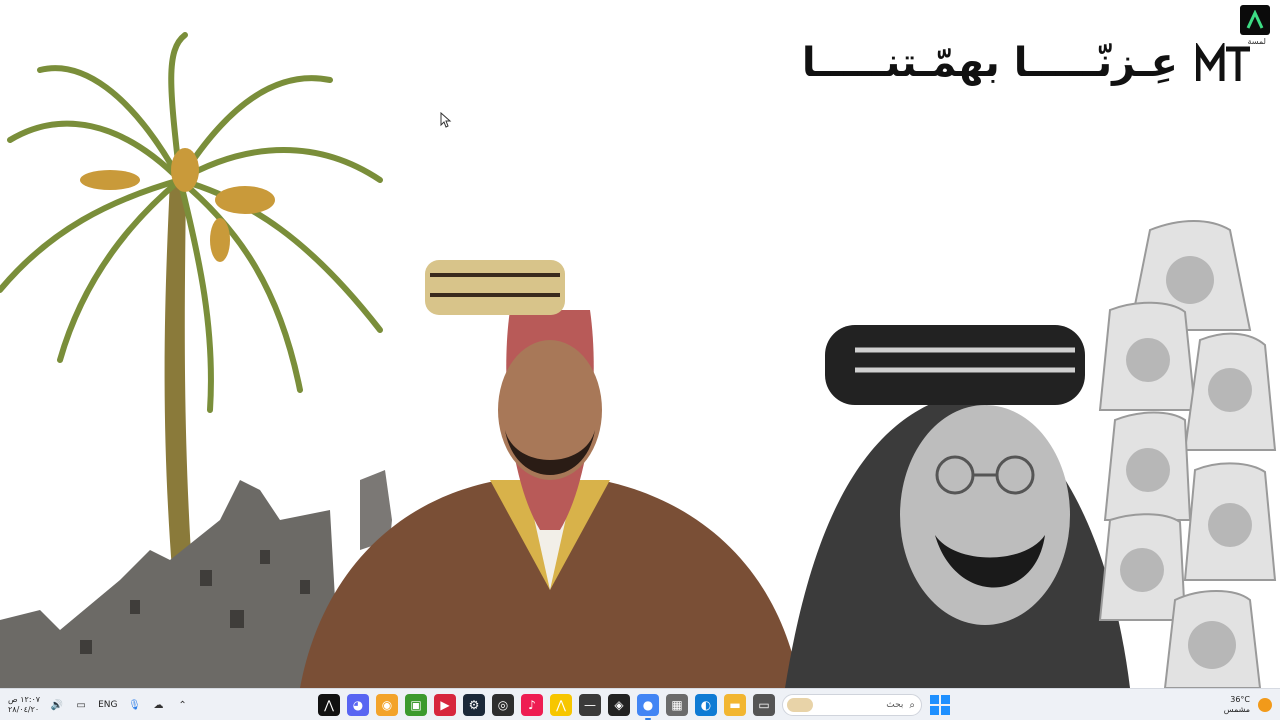 The width and height of the screenshot is (1280, 721). Describe the element at coordinates (1255, 20) in the screenshot. I see `app-logo-icon` at that location.